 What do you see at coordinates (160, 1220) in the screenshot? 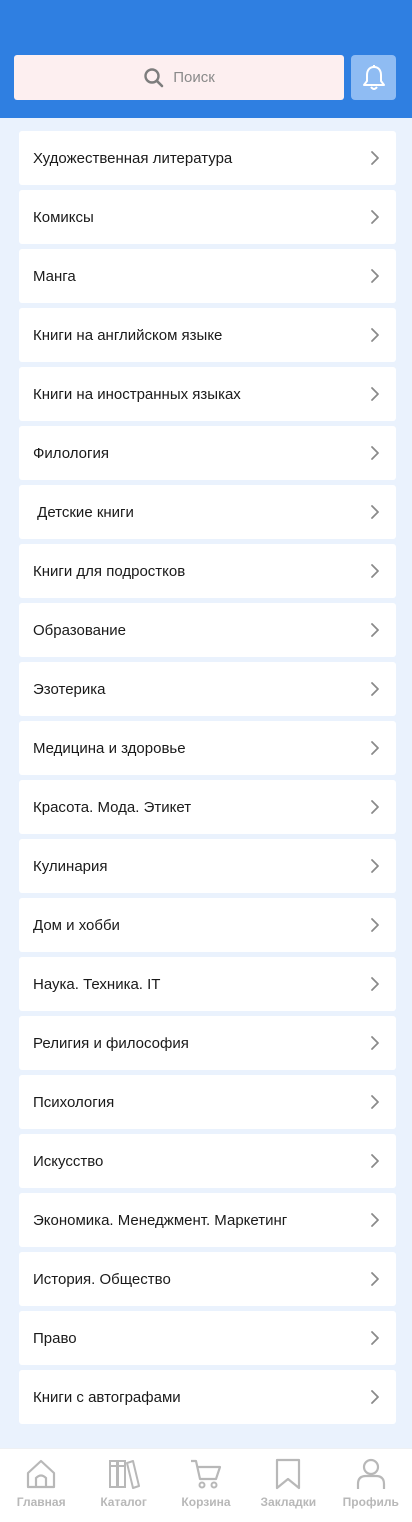
I see `category-label: Экономика. Менеджмент. Маркетинг` at bounding box center [160, 1220].